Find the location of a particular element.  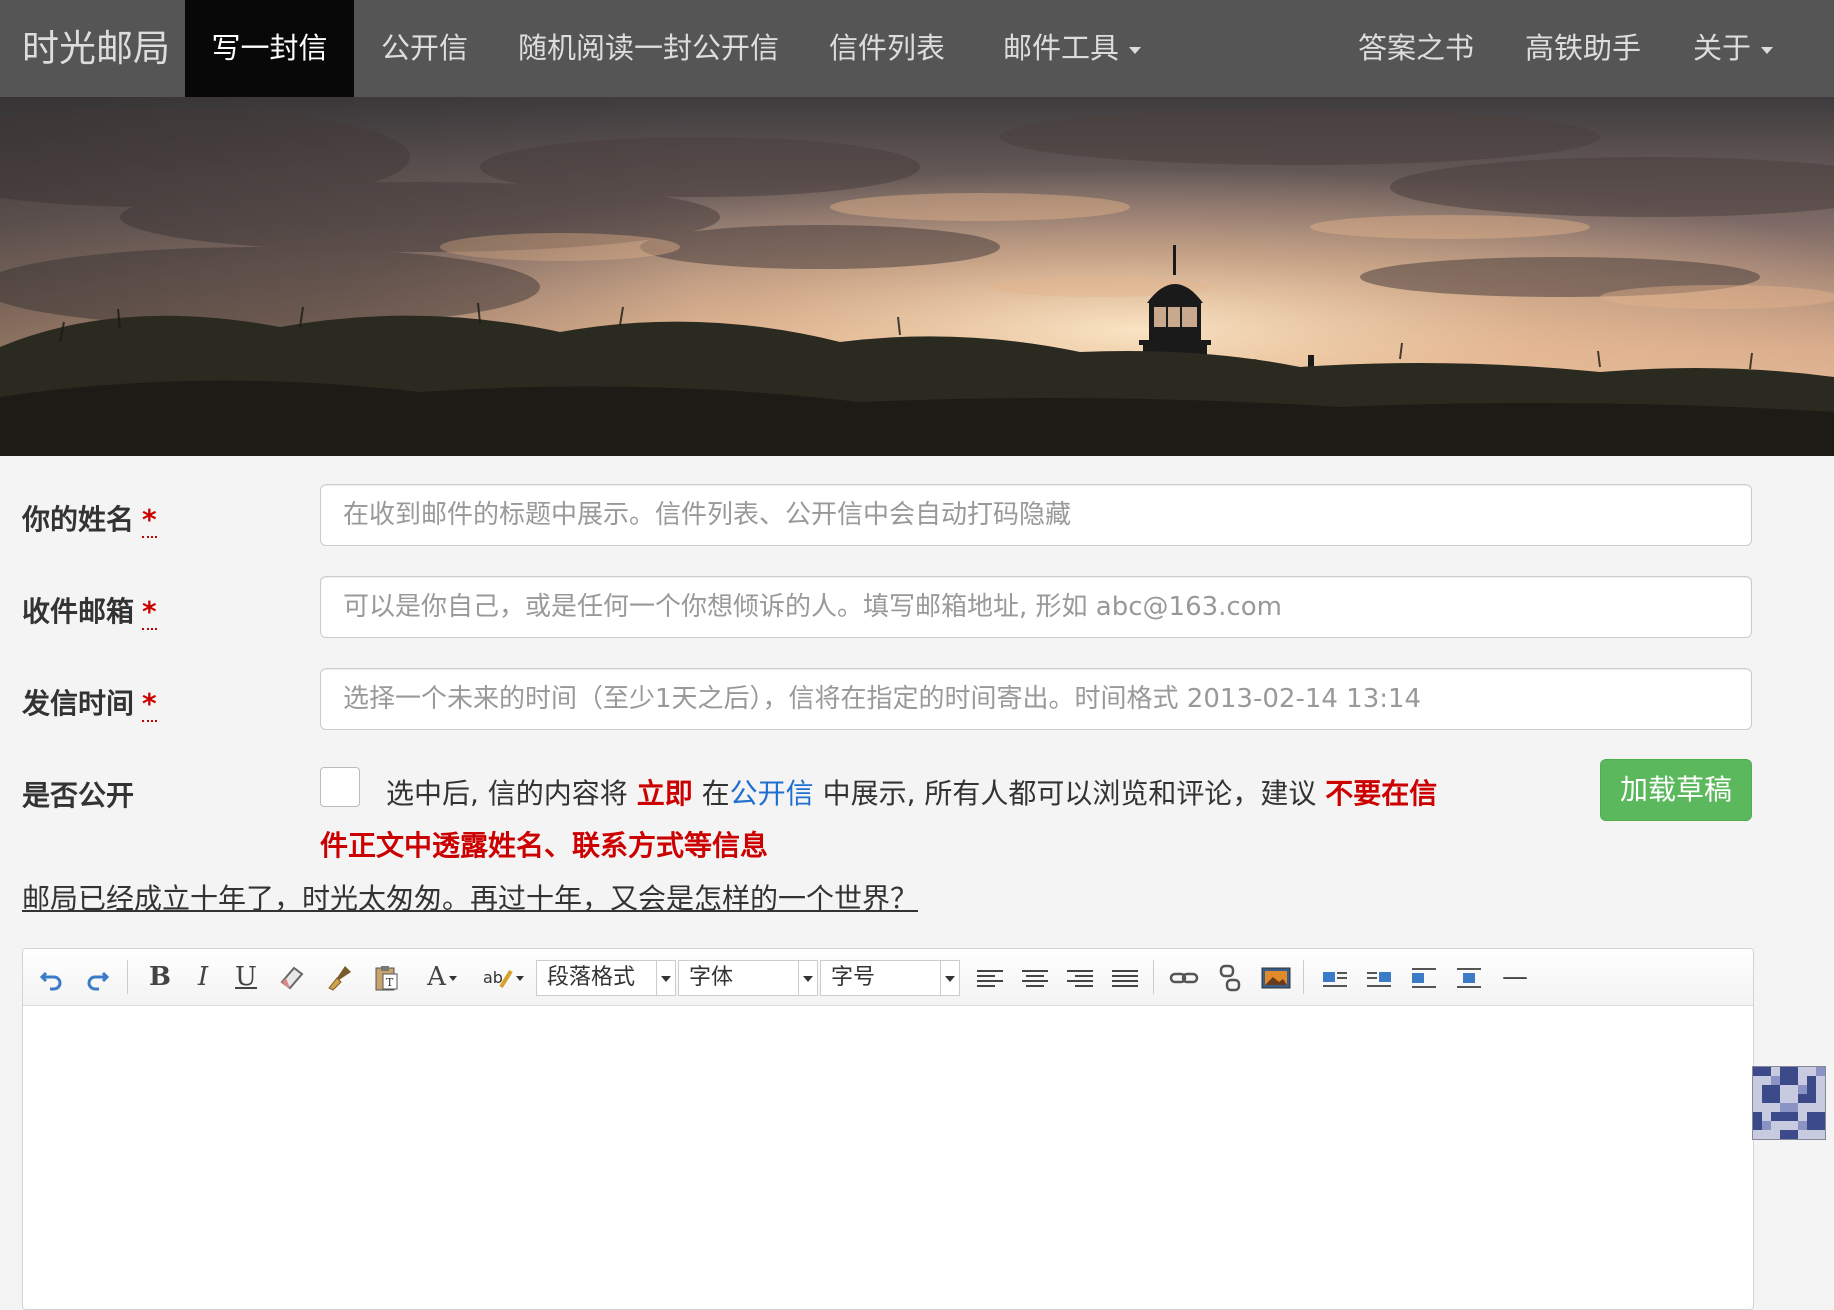

format-brush-icon is located at coordinates (339, 977).